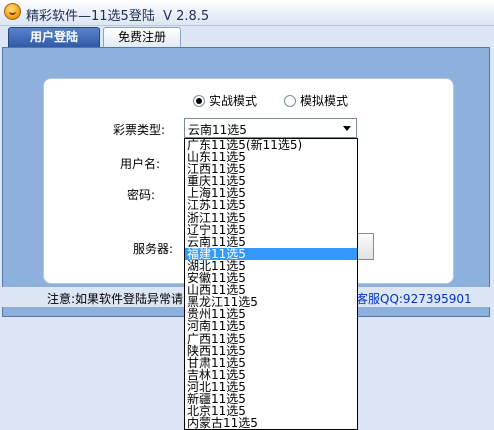 This screenshot has width=494, height=430. Describe the element at coordinates (271, 423) in the screenshot. I see `dropdown-option: 内蒙古11选5` at that location.